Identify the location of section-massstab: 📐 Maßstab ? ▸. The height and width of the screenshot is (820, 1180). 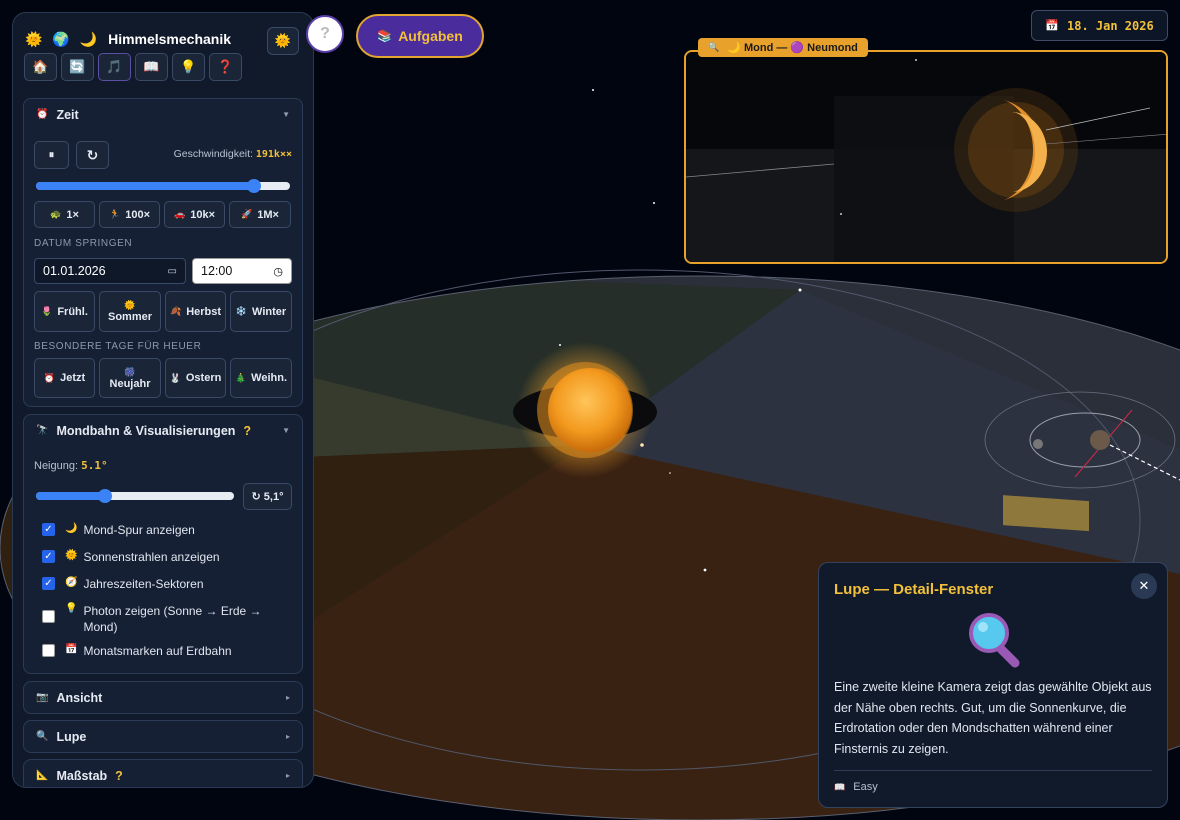
(163, 773).